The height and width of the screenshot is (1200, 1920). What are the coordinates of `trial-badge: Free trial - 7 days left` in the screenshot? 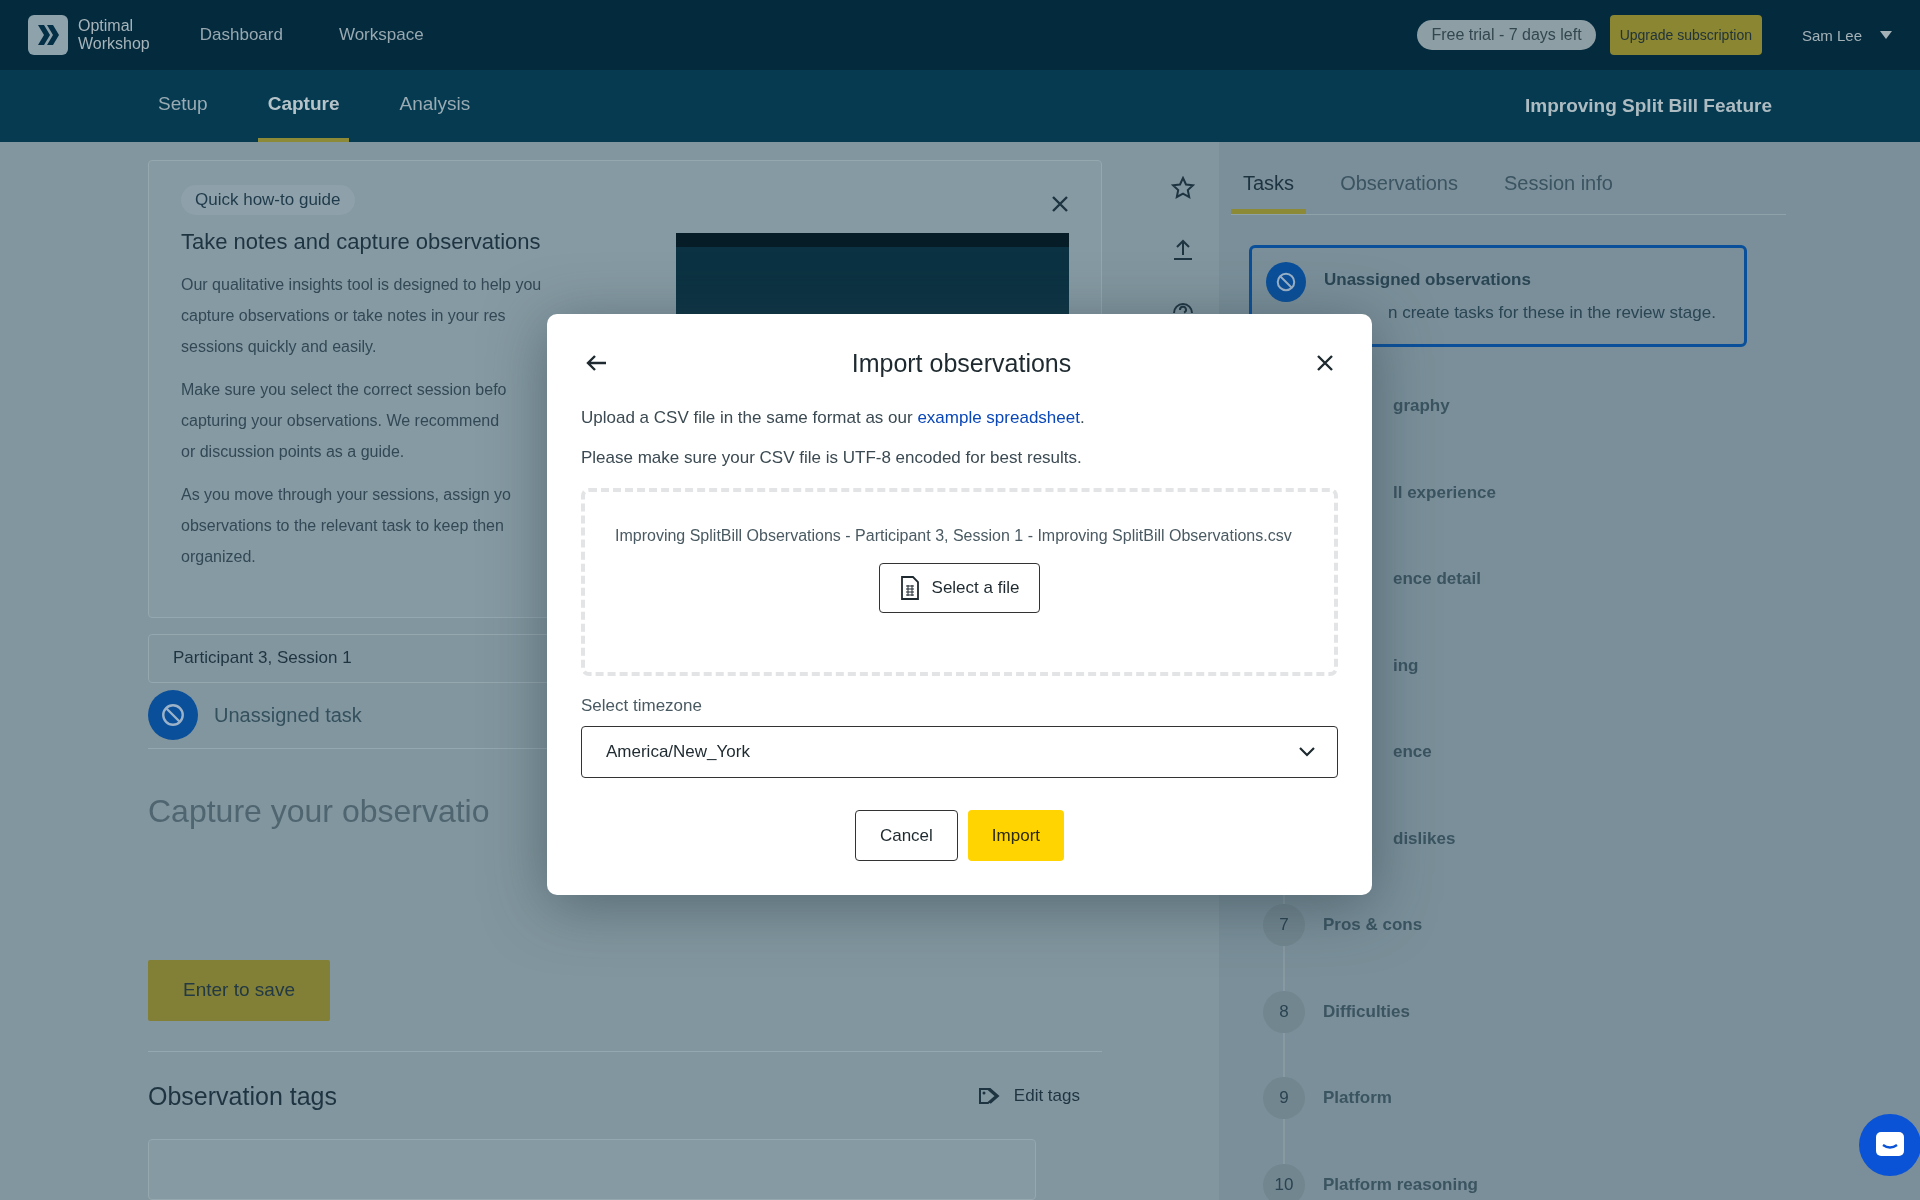 It's located at (1506, 35).